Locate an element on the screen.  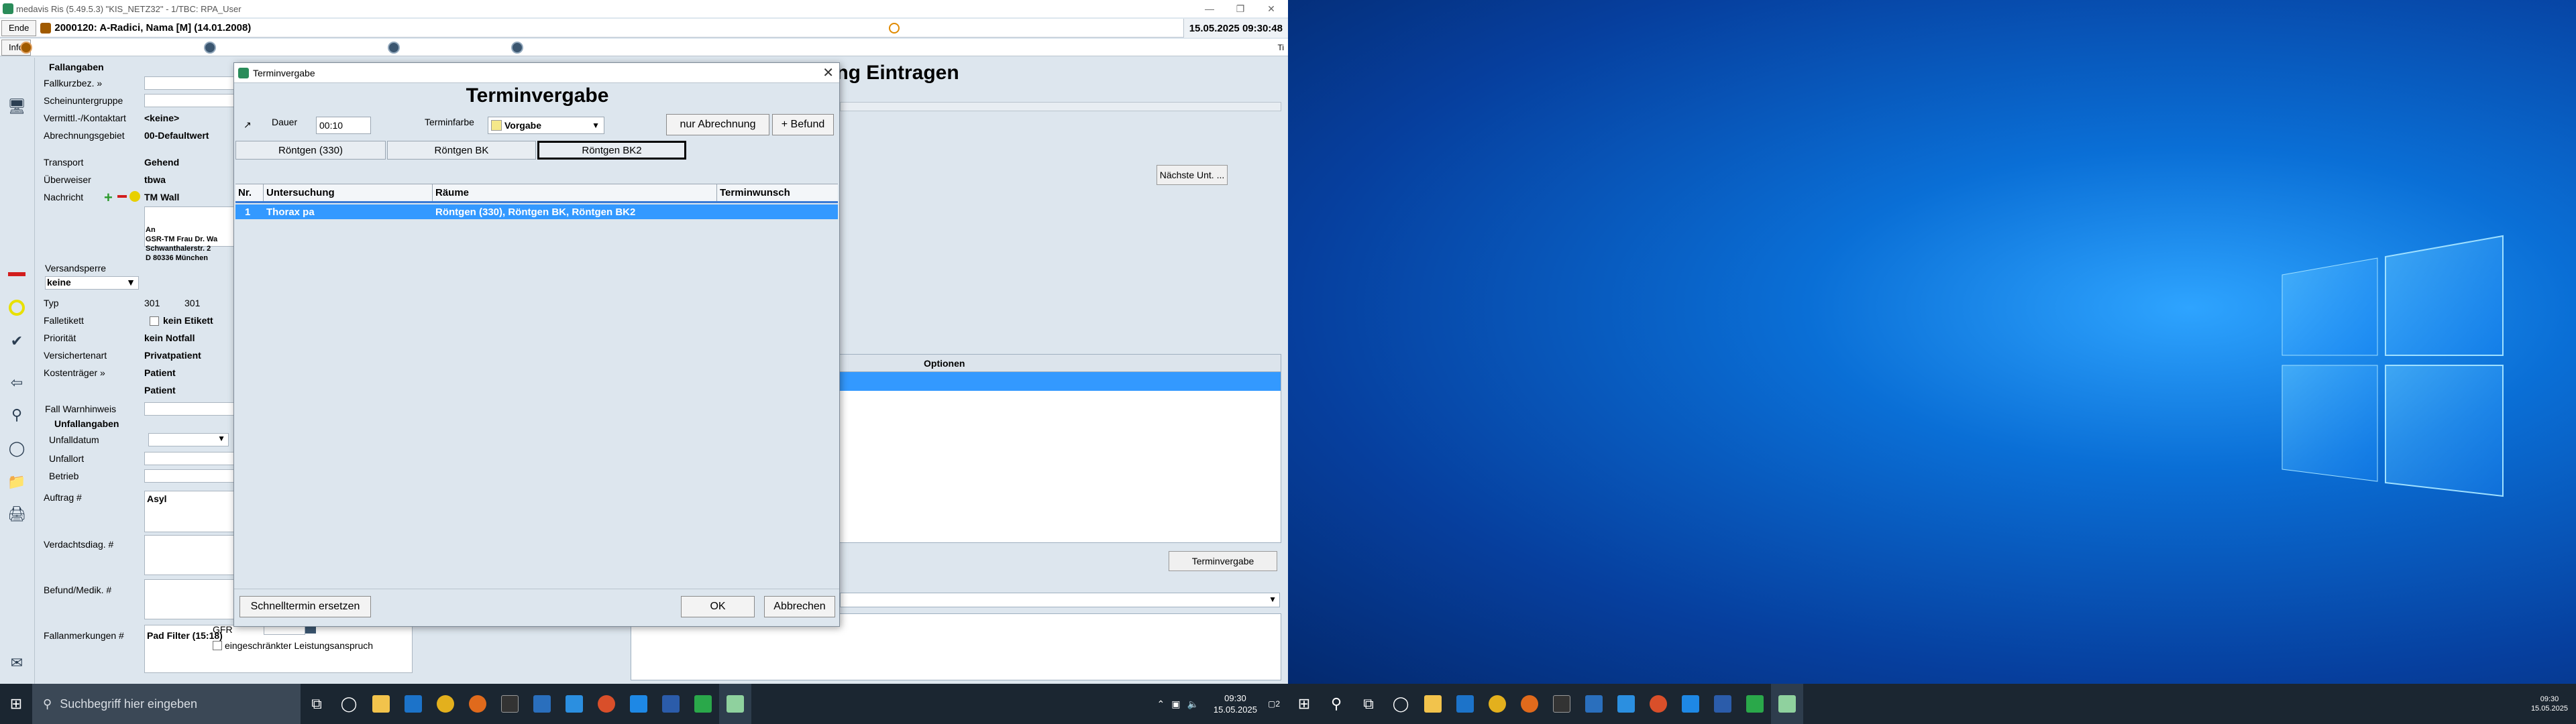
monitor-icon: 🖥 is located at coordinates (17, 107).